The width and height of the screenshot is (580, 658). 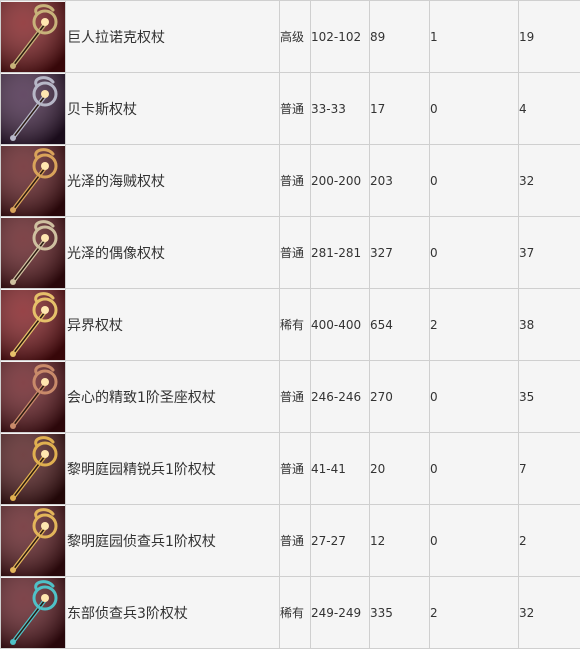 What do you see at coordinates (549, 324) in the screenshot?
I see `item-stat-c: 38` at bounding box center [549, 324].